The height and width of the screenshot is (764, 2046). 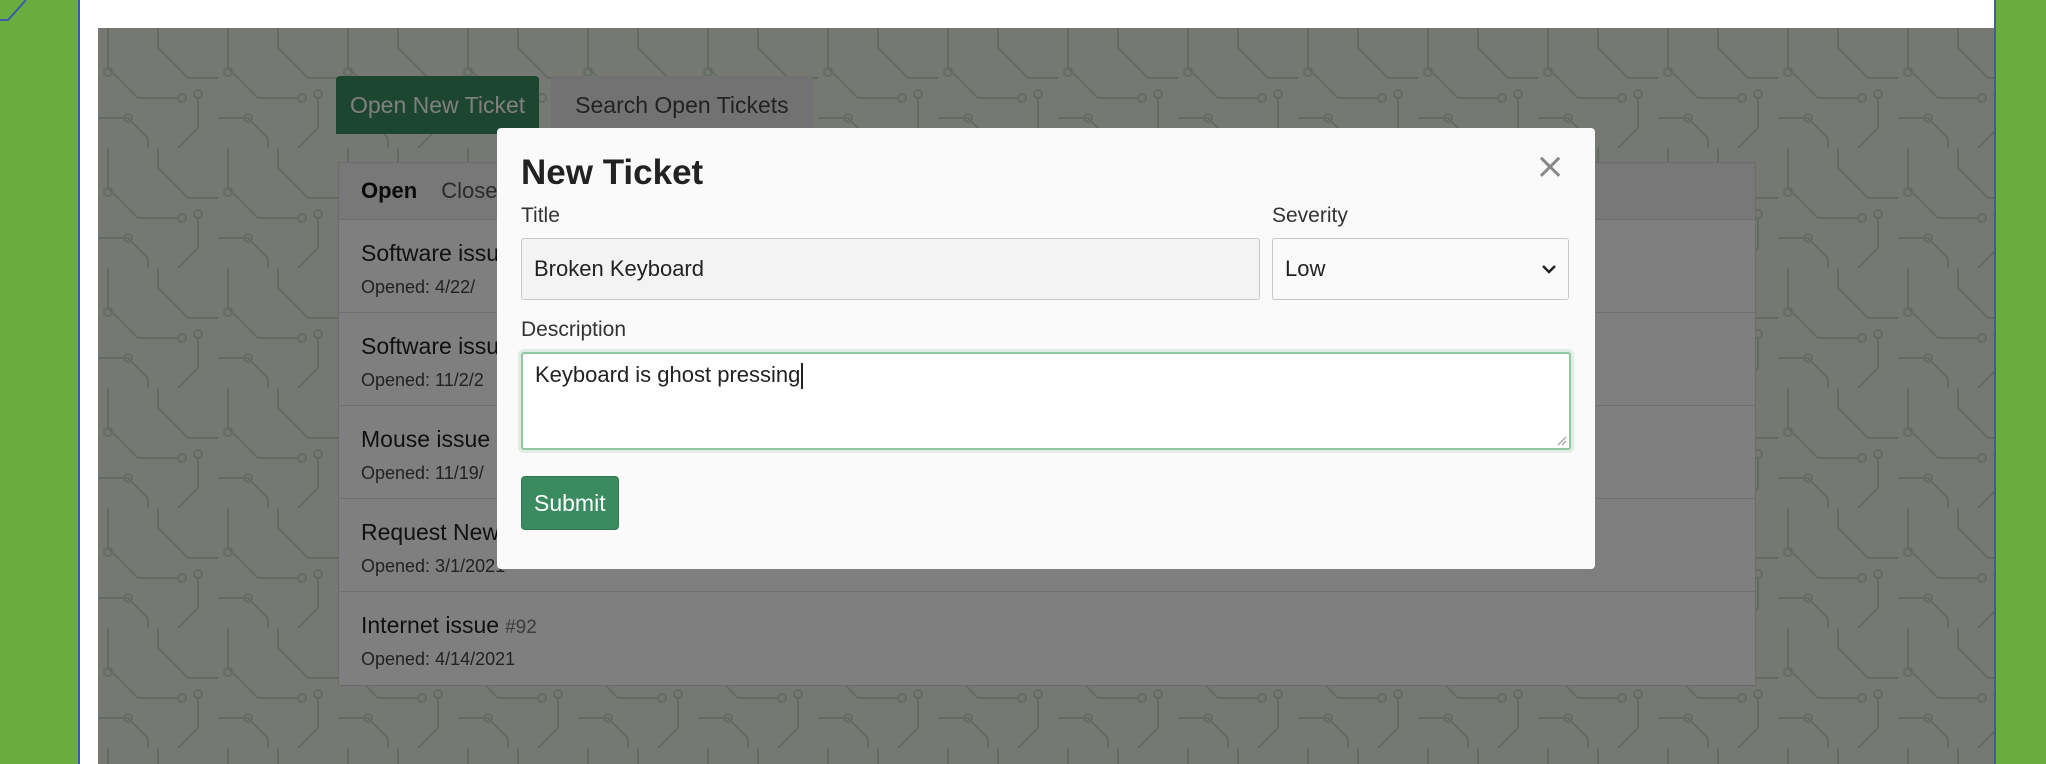 I want to click on title-field-group: Title, so click(x=890, y=252).